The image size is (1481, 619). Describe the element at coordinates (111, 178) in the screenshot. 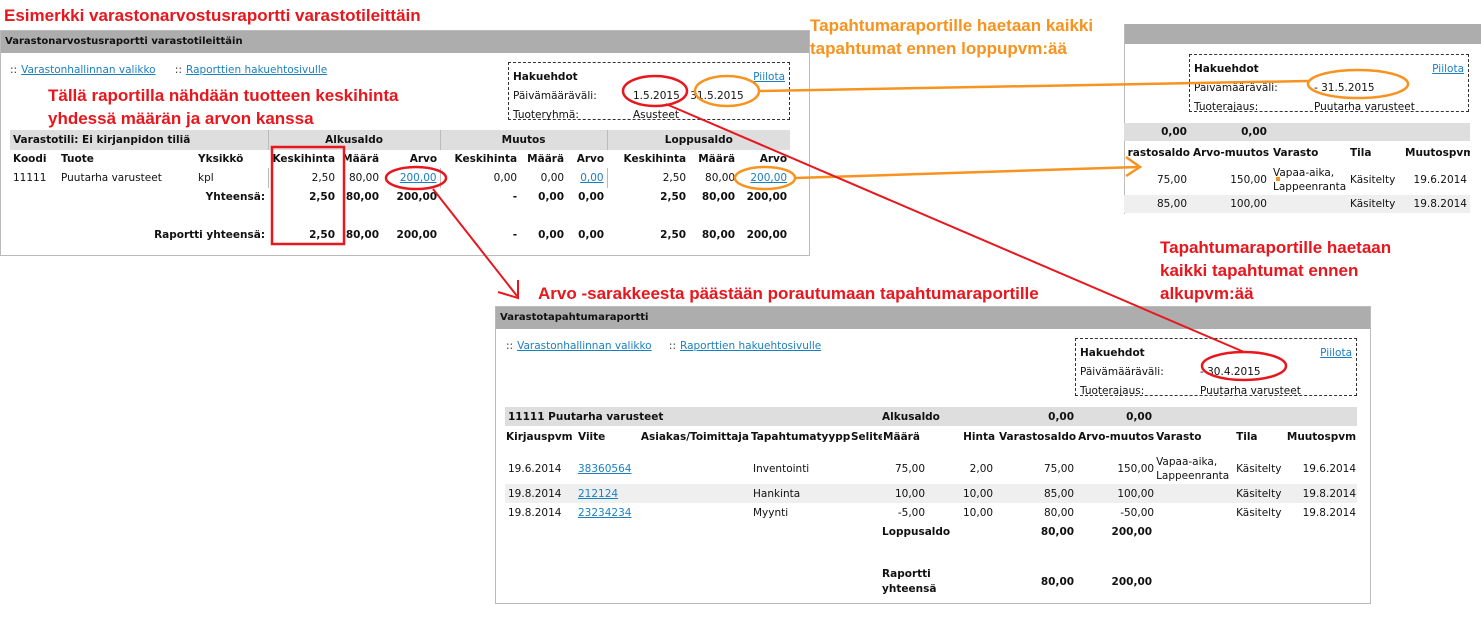

I see `cell: Puutarha varusteet` at that location.